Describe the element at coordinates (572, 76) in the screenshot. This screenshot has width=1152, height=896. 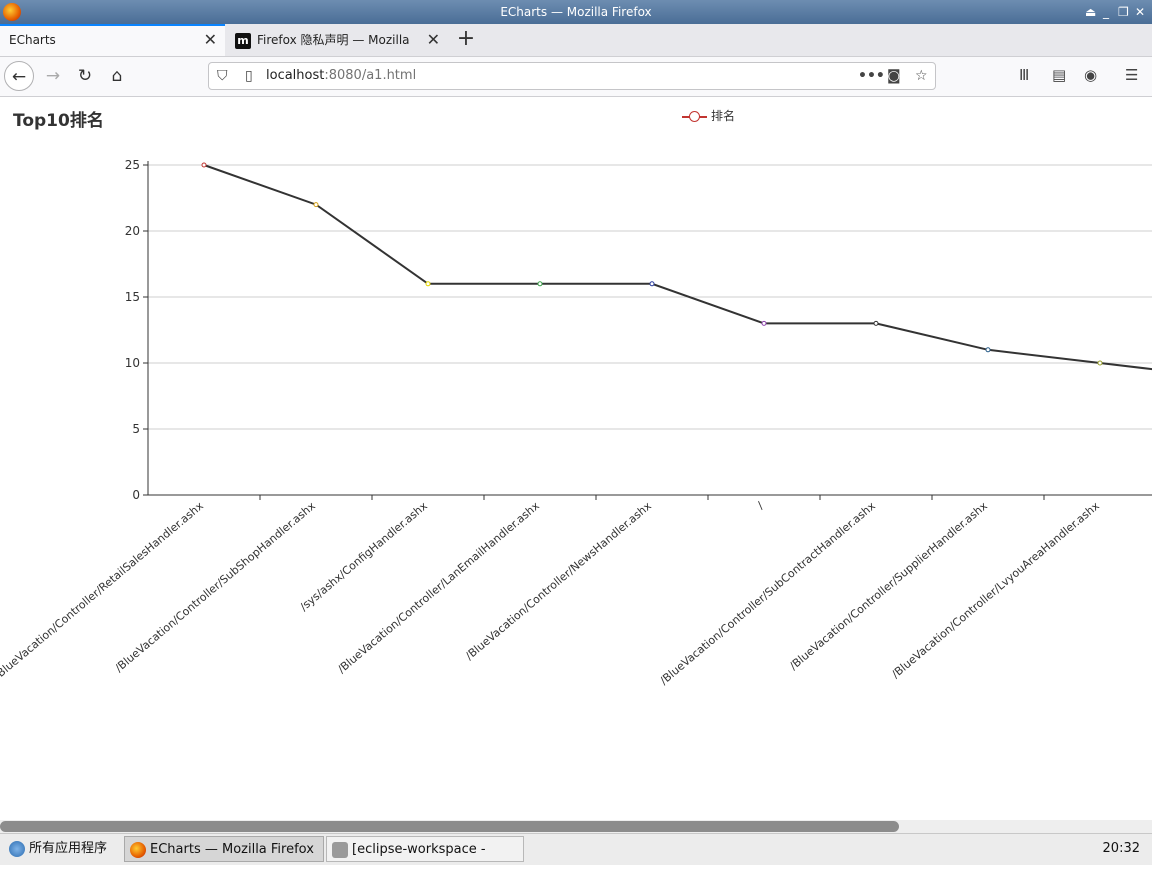
I see `url-bar: ⛉ ▯ localhost:8080/a1.html ••• ◙ ☆` at that location.